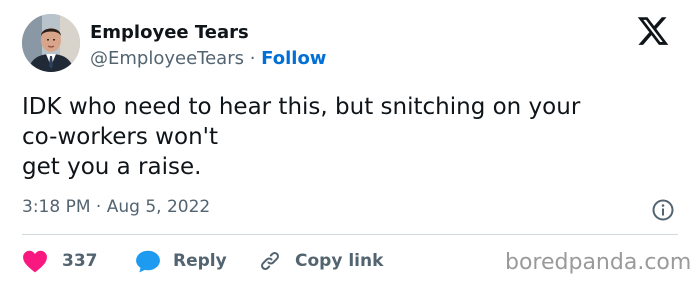  What do you see at coordinates (663, 210) in the screenshot?
I see `info-icon` at bounding box center [663, 210].